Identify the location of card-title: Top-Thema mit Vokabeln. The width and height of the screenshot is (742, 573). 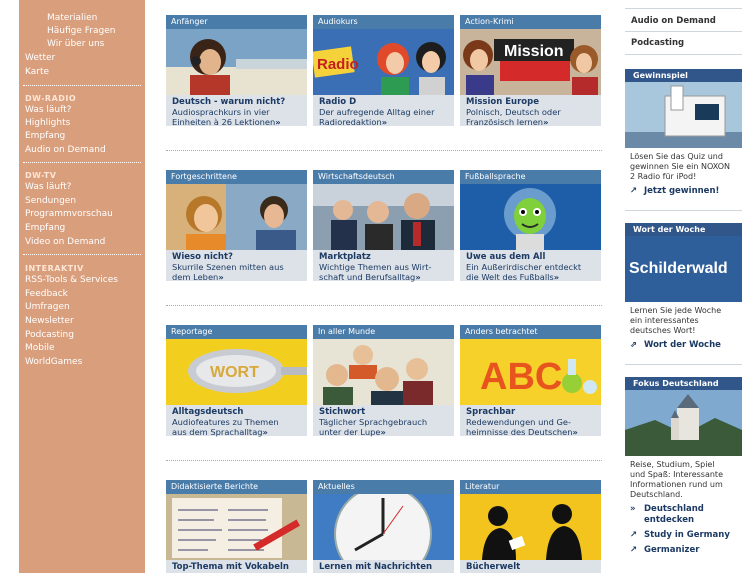
(236, 567).